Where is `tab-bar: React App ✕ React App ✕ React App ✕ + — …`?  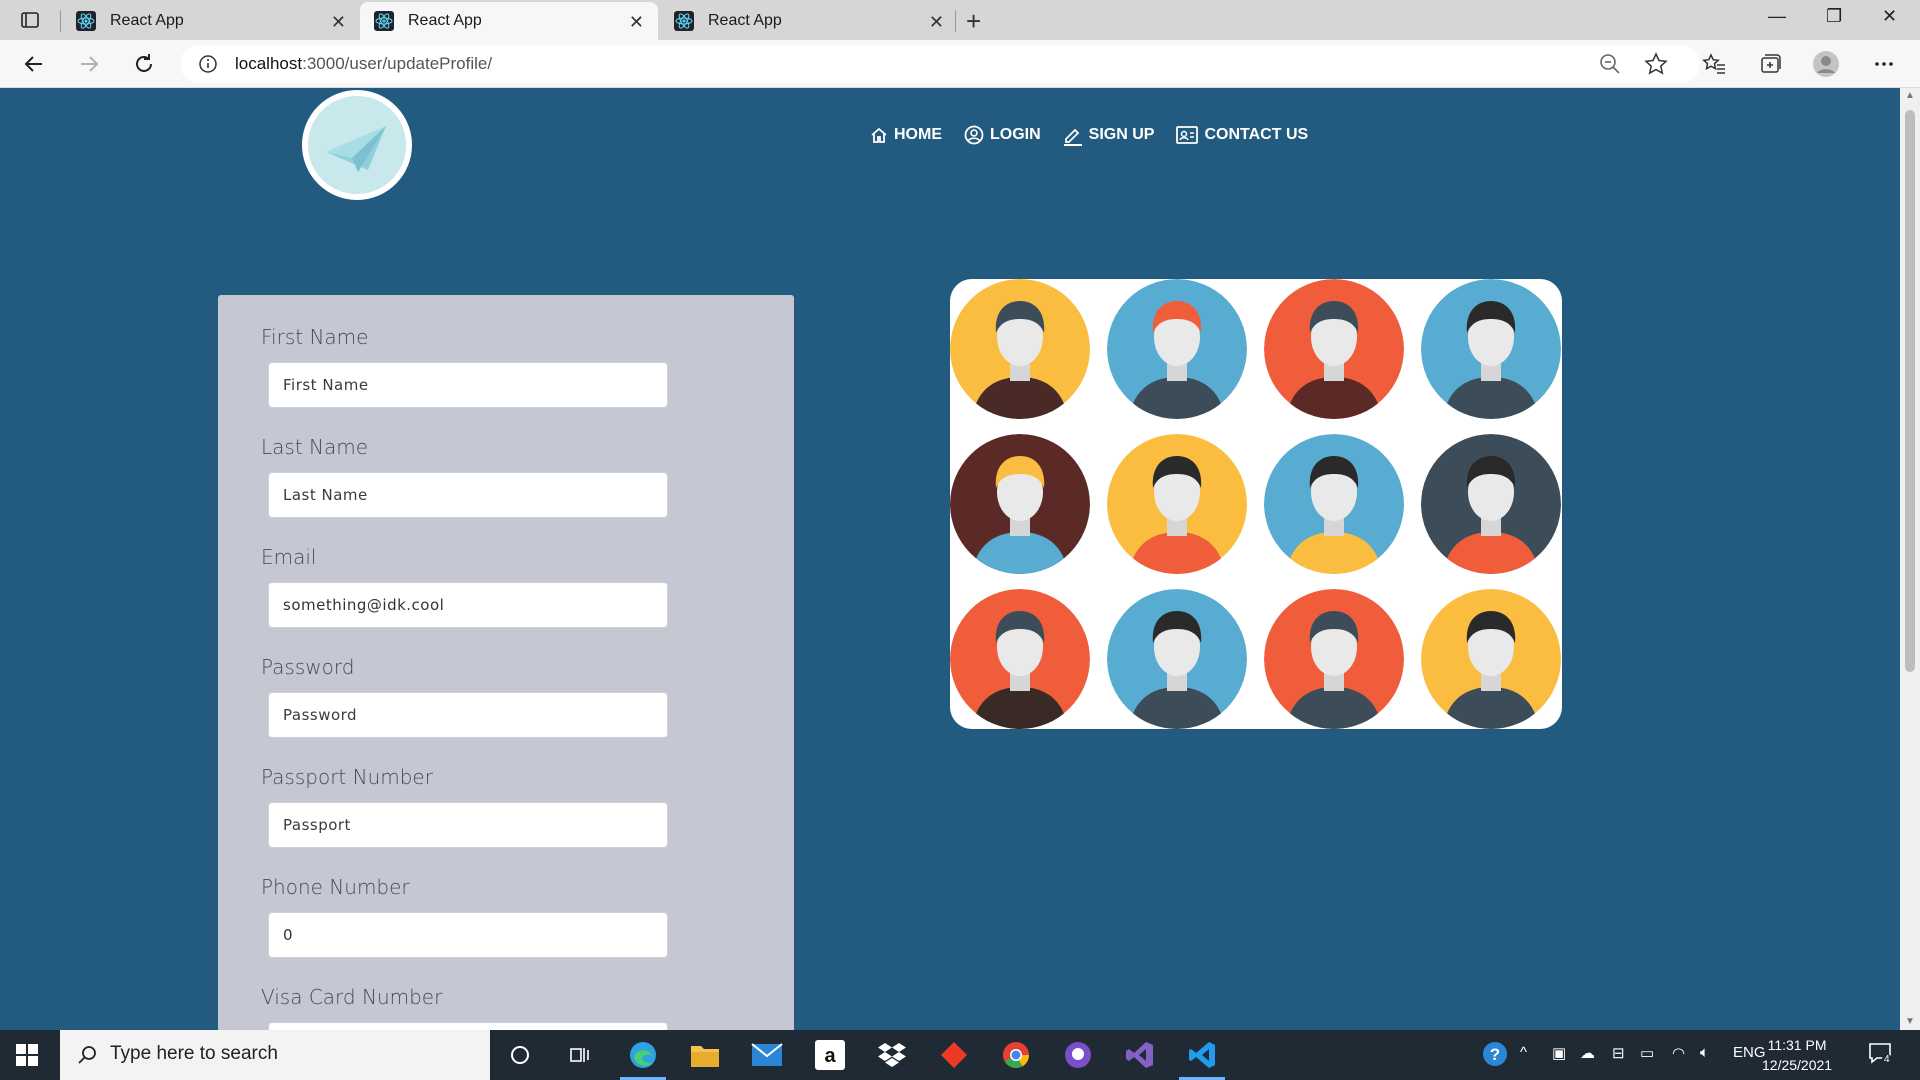 tab-bar: React App ✕ React App ✕ React App ✕ + — … is located at coordinates (960, 20).